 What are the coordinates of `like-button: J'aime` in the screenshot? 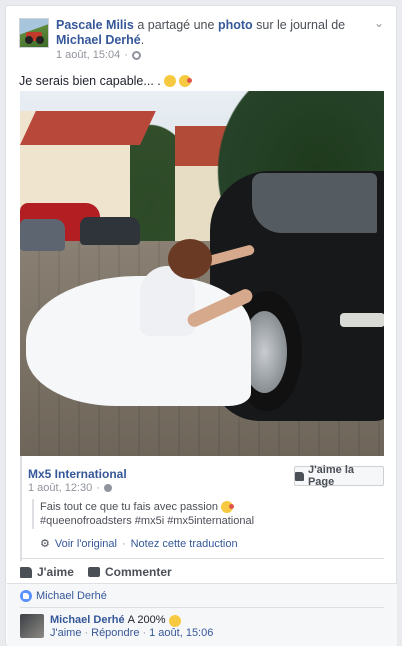 It's located at (47, 572).